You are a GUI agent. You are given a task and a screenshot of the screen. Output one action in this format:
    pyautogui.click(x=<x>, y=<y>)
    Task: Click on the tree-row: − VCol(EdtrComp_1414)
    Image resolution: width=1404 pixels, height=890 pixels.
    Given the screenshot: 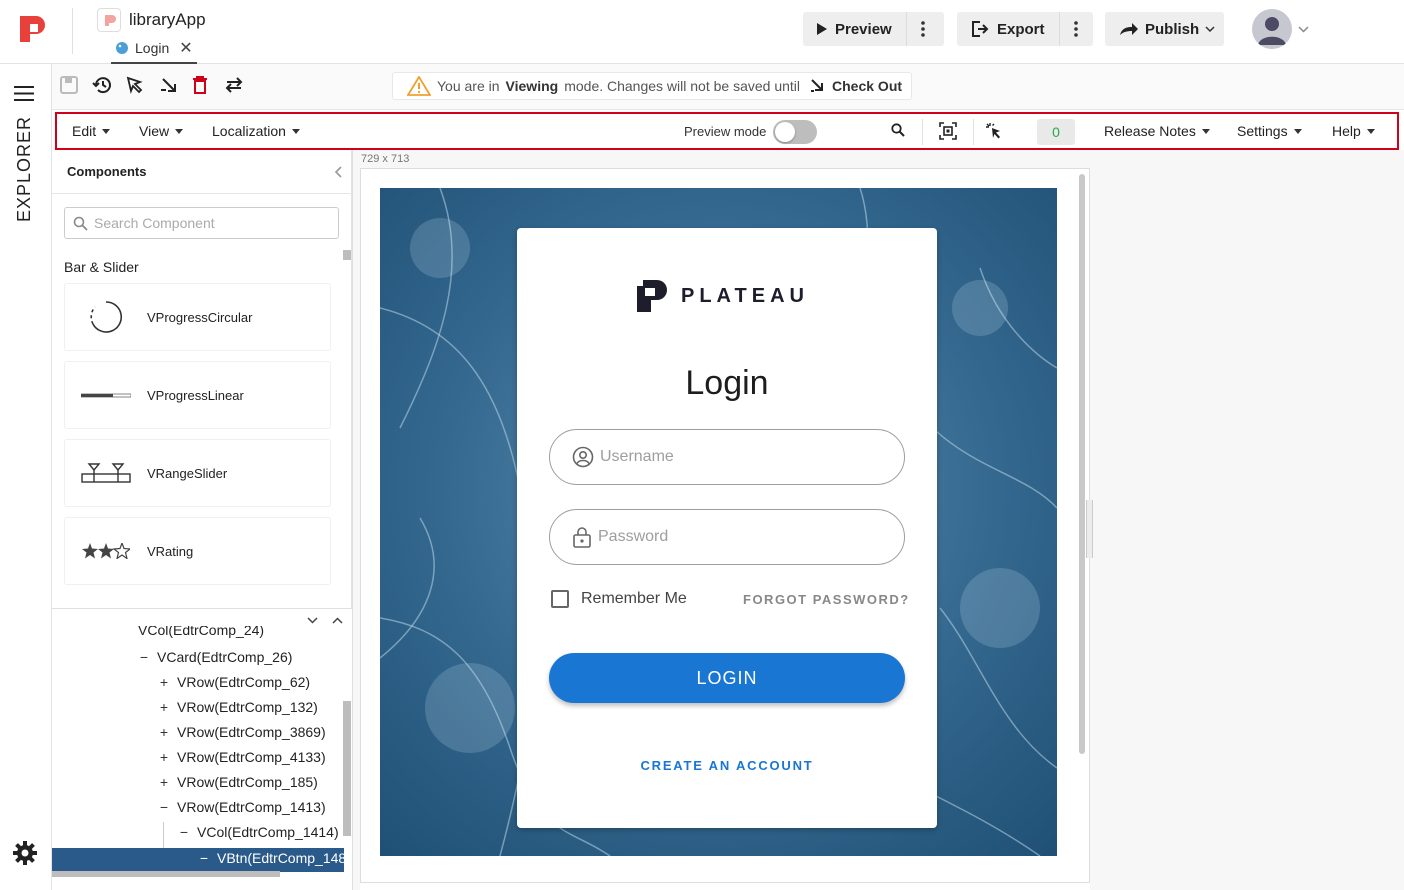 What is the action you would take?
    pyautogui.click(x=259, y=832)
    